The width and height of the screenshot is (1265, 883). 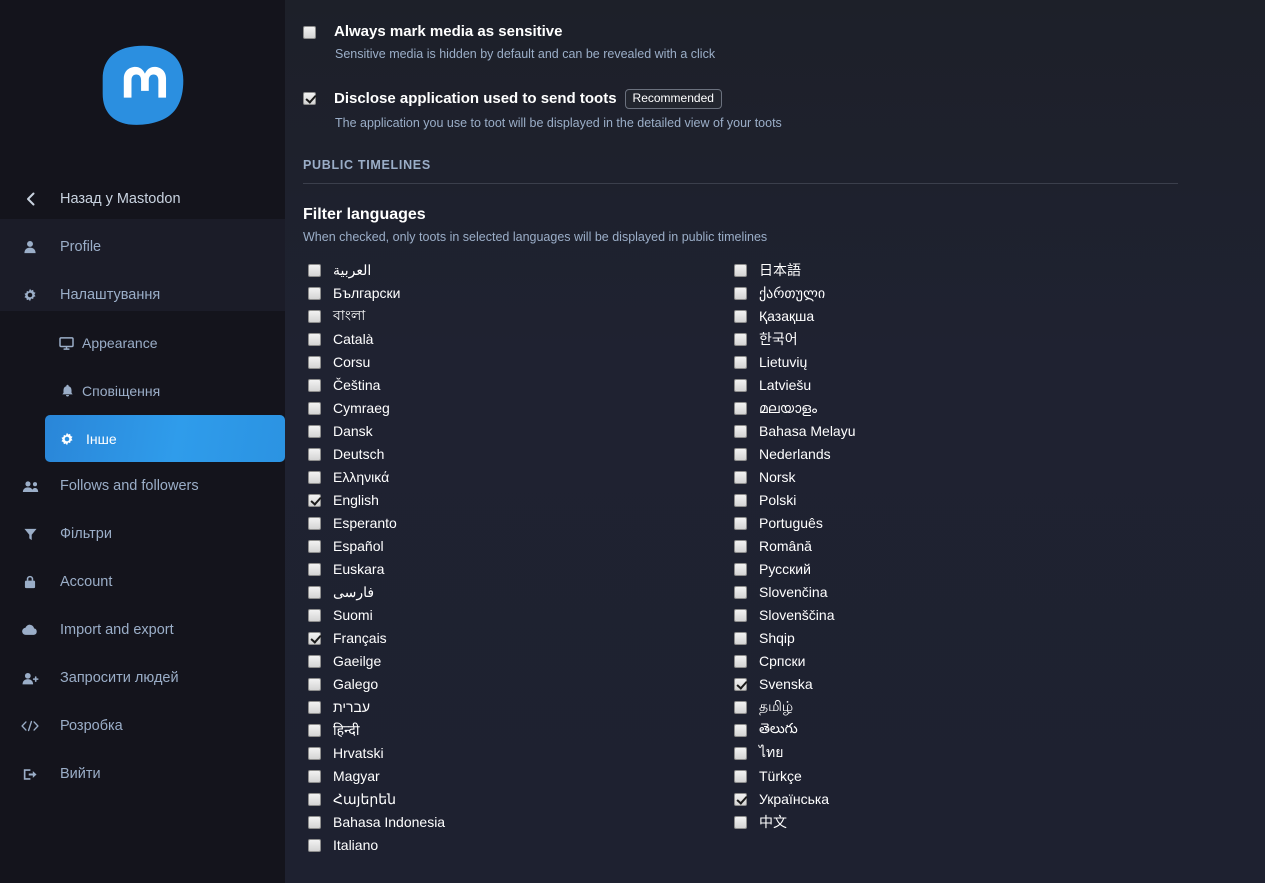 I want to click on sidebar-item-appearance: Appearance, so click(x=142, y=343).